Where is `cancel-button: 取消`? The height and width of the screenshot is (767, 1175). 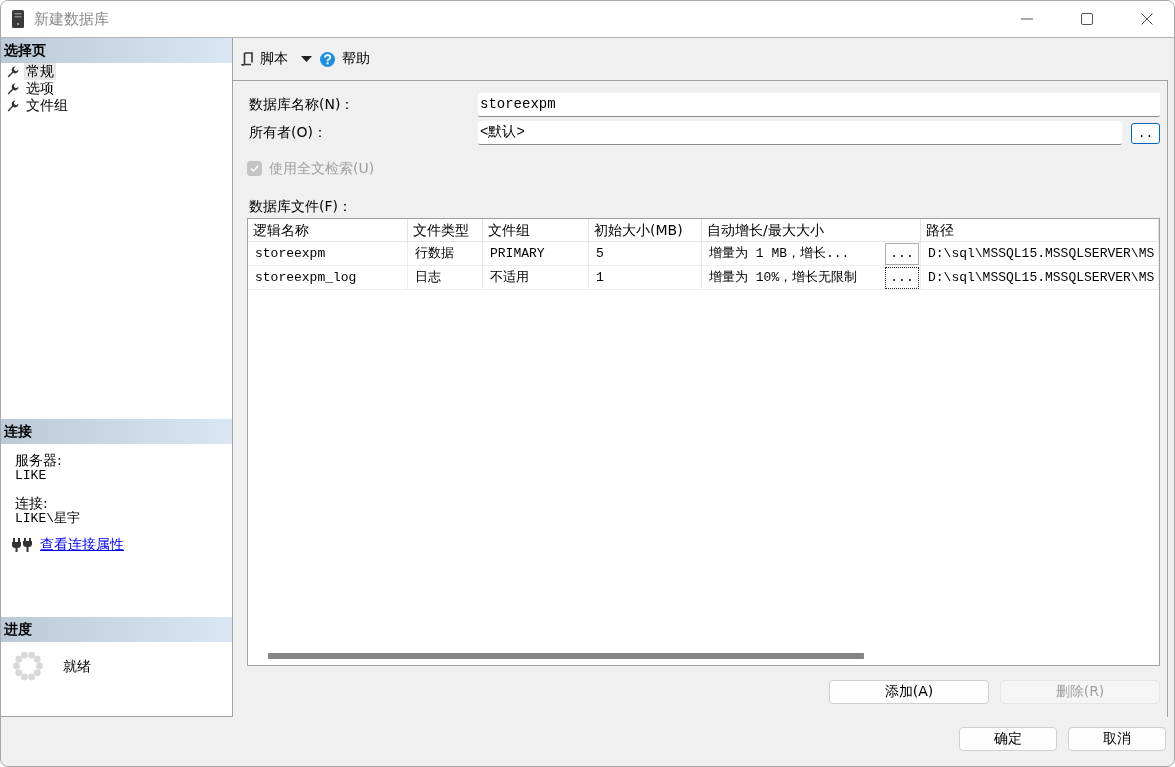
cancel-button: 取消 is located at coordinates (1117, 739).